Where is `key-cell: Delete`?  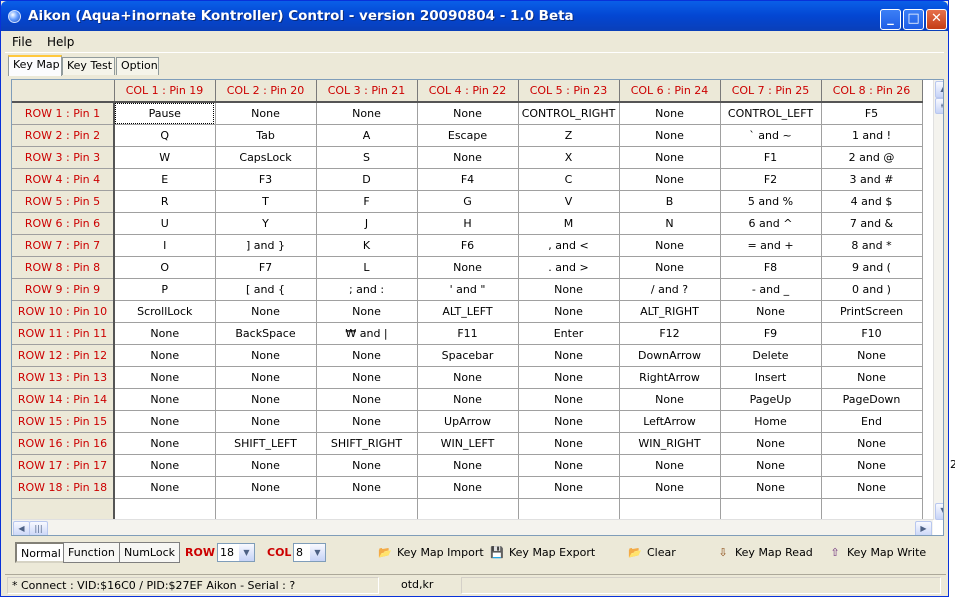 key-cell: Delete is located at coordinates (771, 355).